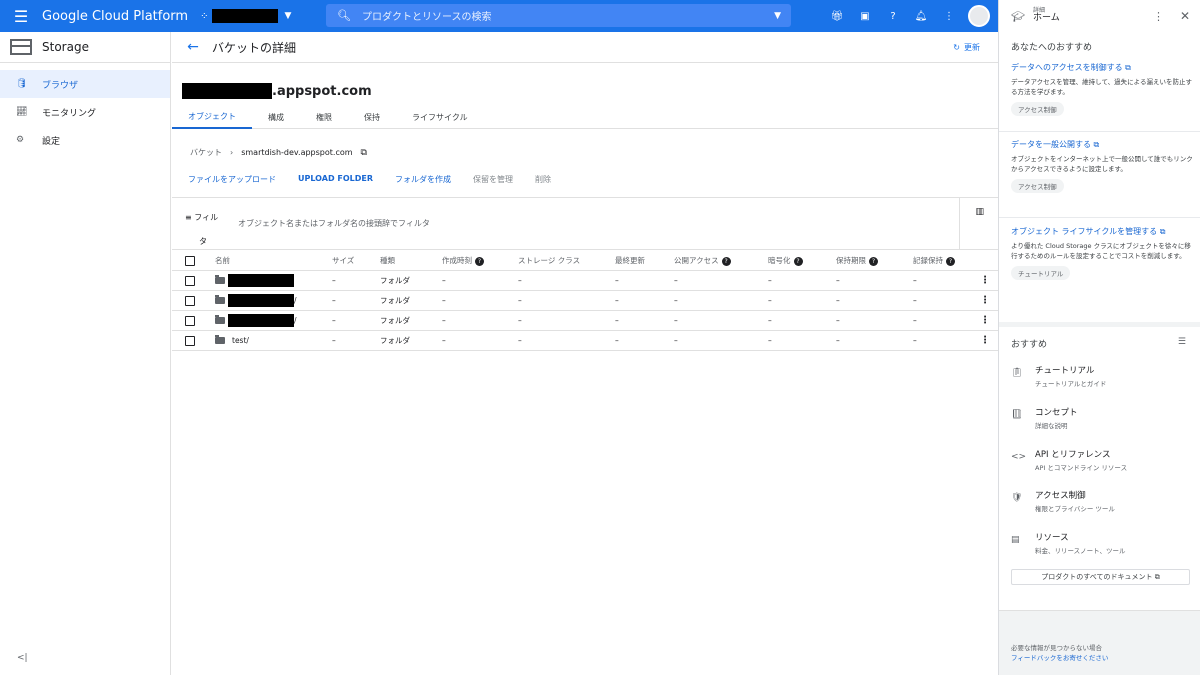 This screenshot has width=1200, height=675. Describe the element at coordinates (343, 260) in the screenshot. I see `col-size: サイズ` at that location.